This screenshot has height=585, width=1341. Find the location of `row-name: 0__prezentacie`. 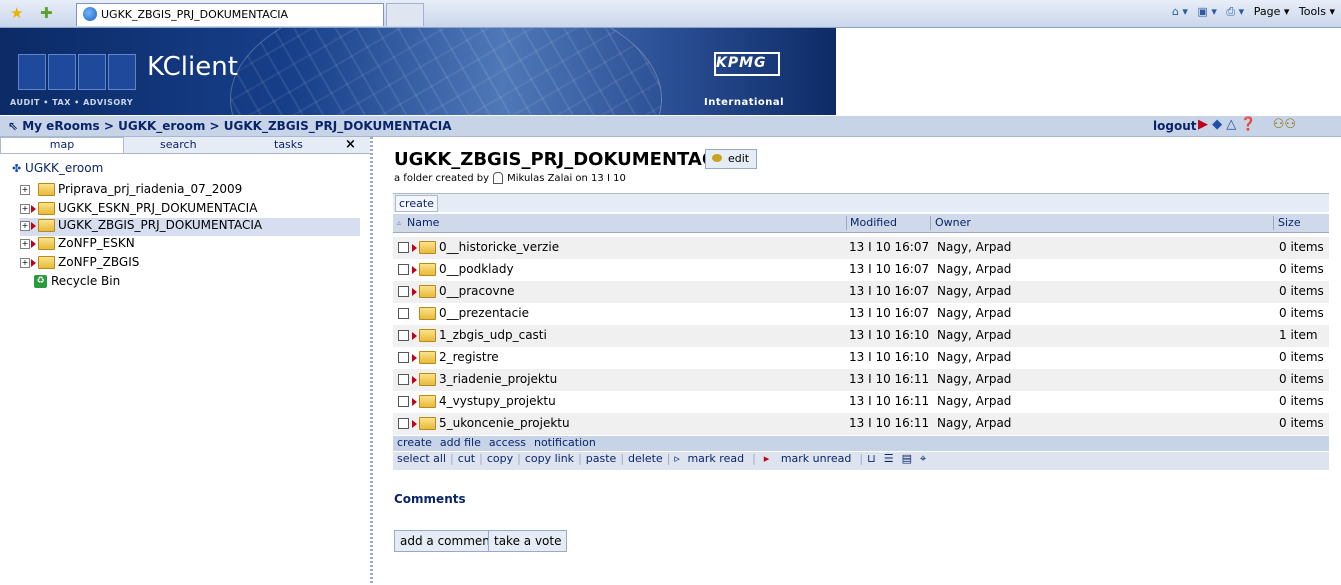

row-name: 0__prezentacie is located at coordinates (470, 313).